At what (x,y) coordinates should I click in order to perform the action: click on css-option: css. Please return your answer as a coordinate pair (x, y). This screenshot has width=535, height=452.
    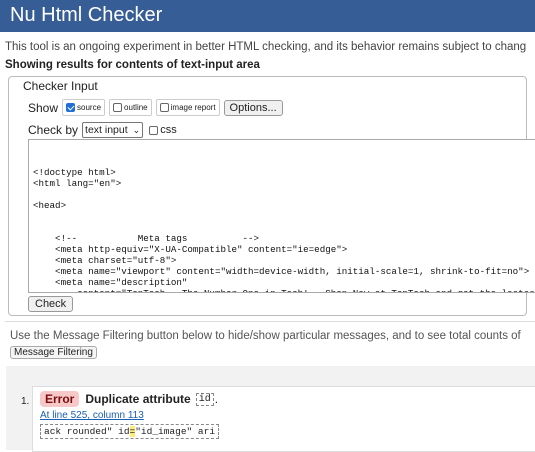
    Looking at the image, I should click on (163, 130).